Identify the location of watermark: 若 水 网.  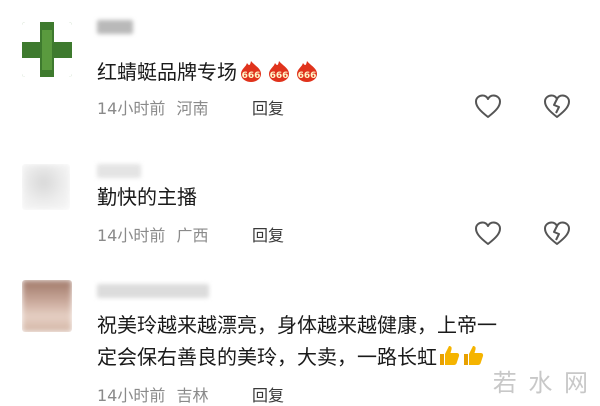
(541, 383).